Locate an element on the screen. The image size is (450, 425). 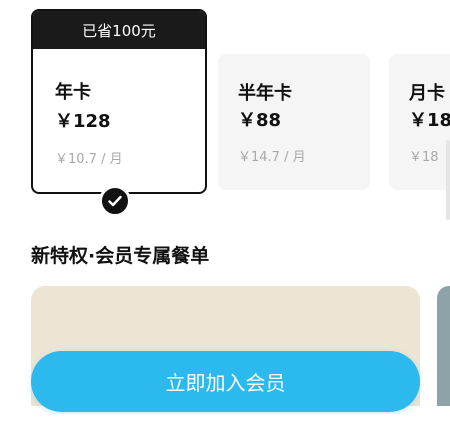
horizontal-scroll-hint is located at coordinates (448, 180).